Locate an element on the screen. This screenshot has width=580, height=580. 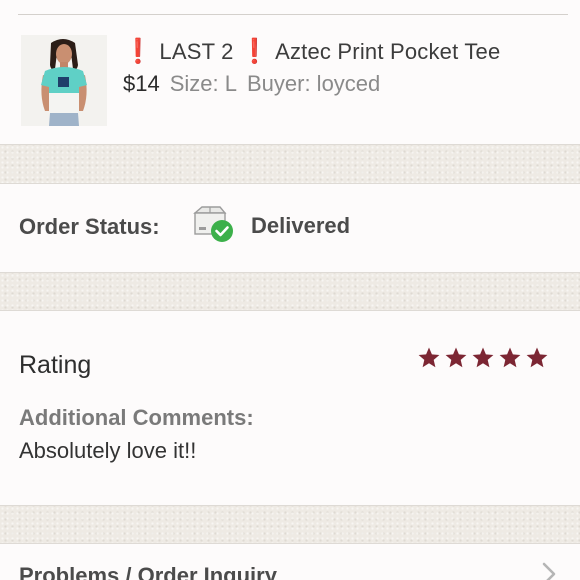
buyer: Buyer: loyced is located at coordinates (313, 83).